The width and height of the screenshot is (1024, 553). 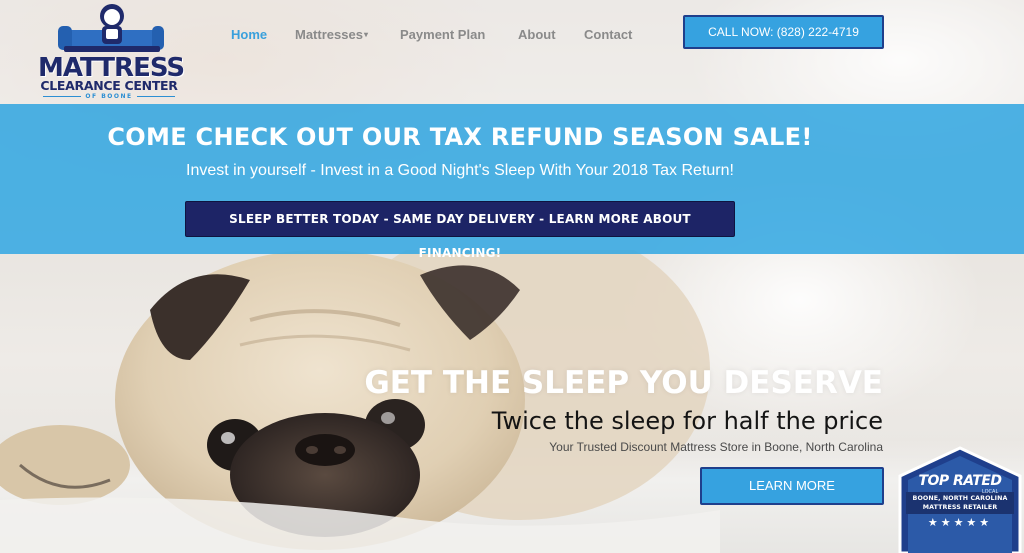 What do you see at coordinates (783, 32) in the screenshot?
I see `call-now-button: CALL NOW: (828) 222-4719` at bounding box center [783, 32].